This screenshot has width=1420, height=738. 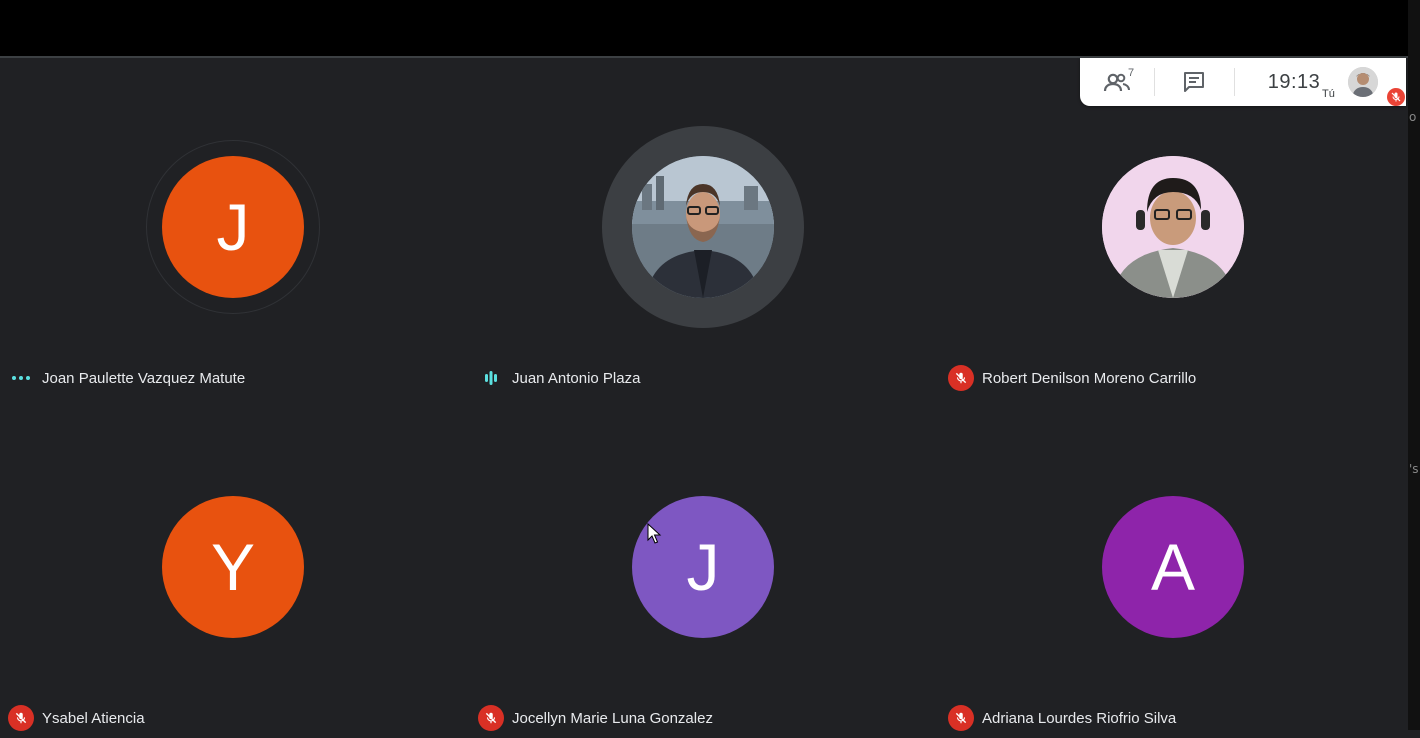 I want to click on avatar: J, so click(x=703, y=567).